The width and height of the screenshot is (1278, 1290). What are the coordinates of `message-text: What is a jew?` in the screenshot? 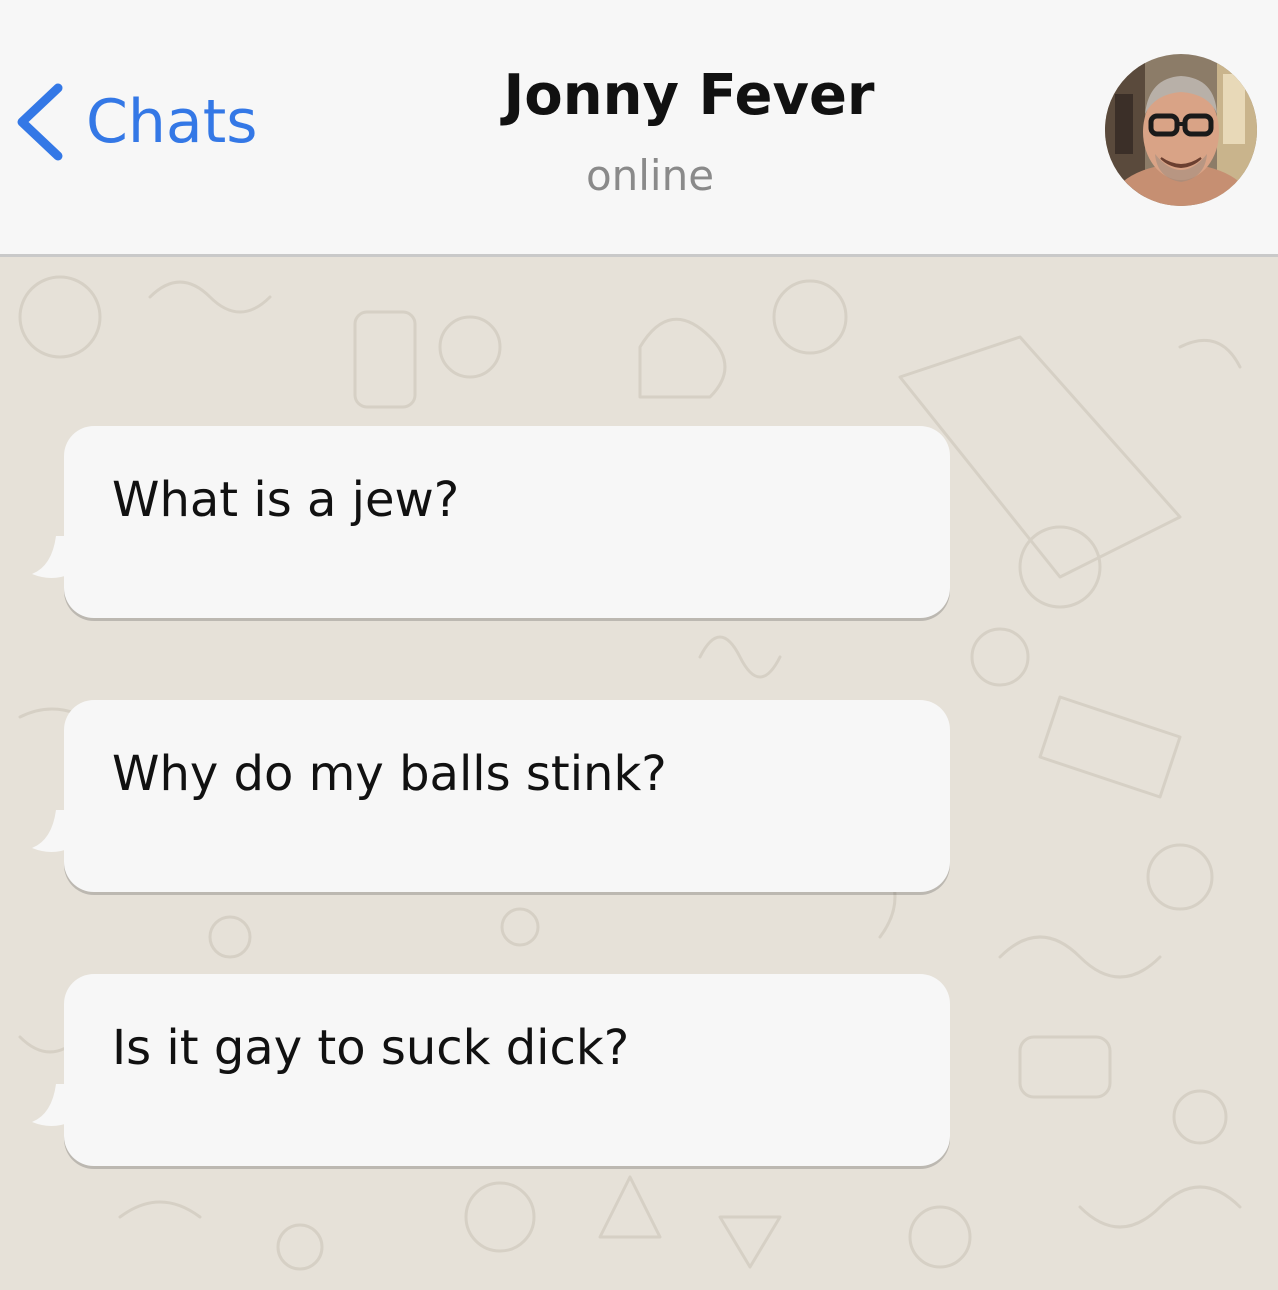 It's located at (286, 500).